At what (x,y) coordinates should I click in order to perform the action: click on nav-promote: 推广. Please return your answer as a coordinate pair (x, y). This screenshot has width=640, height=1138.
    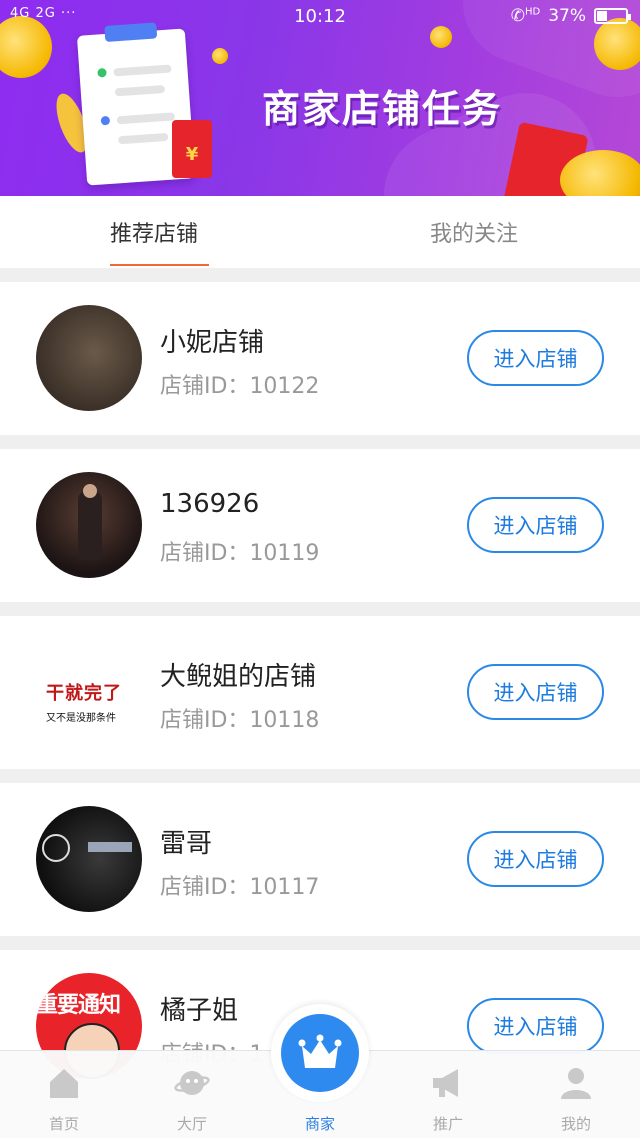
    Looking at the image, I should click on (448, 1094).